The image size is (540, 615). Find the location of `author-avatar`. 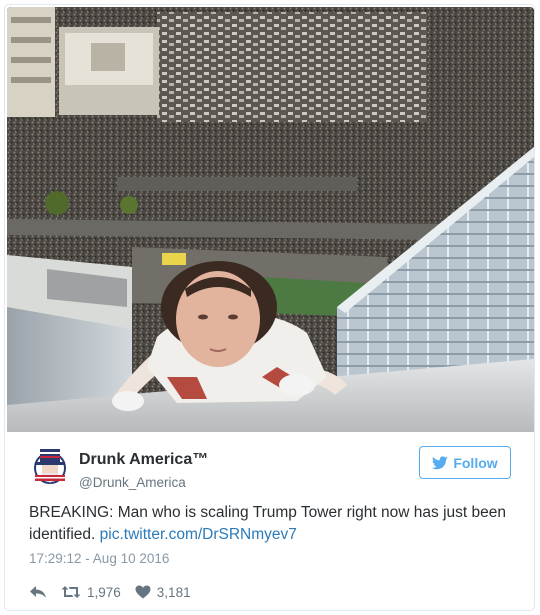

author-avatar is located at coordinates (50, 466).